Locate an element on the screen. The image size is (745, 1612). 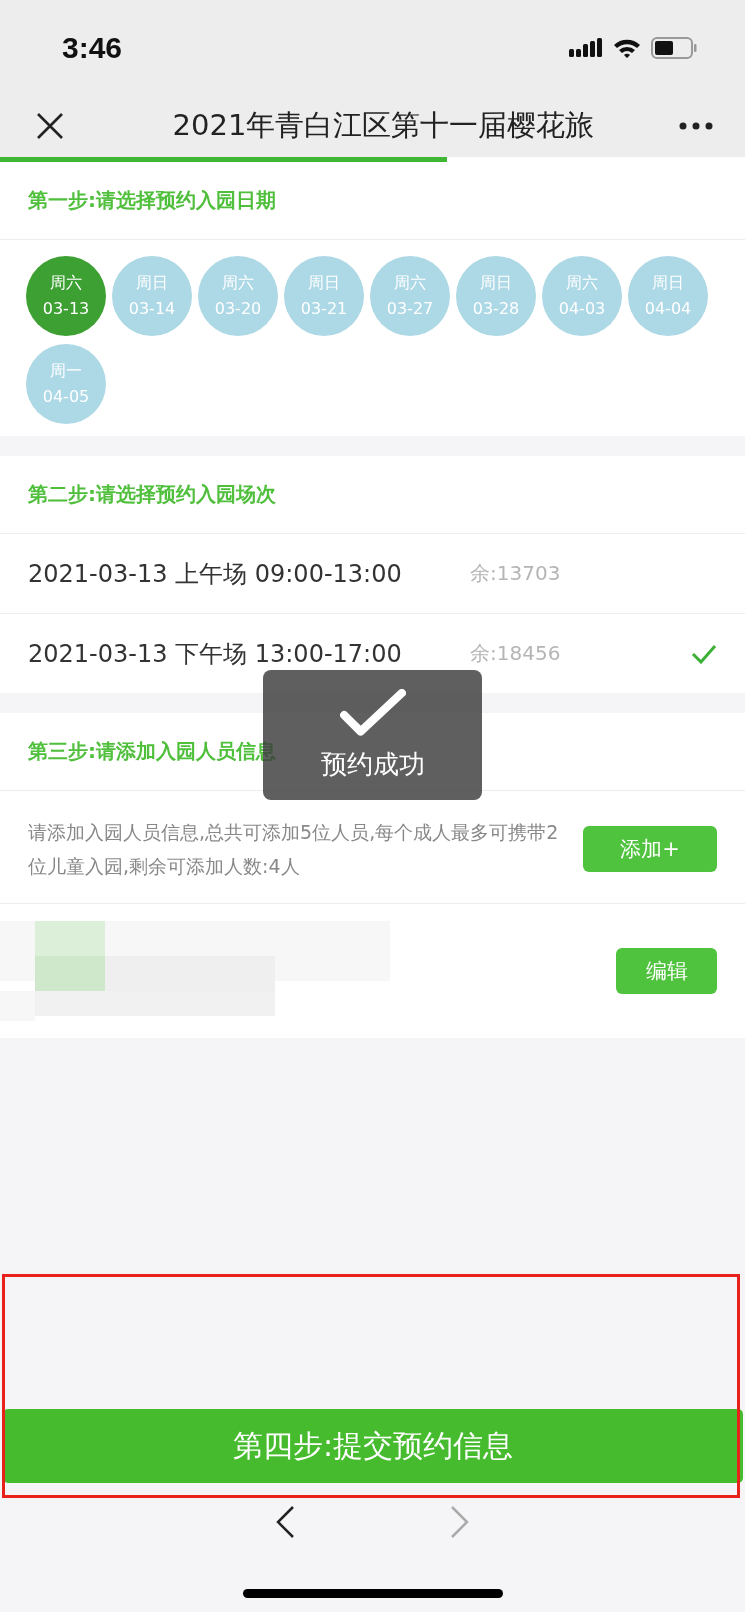
remaining-count: 余:13703 is located at coordinates (516, 573).